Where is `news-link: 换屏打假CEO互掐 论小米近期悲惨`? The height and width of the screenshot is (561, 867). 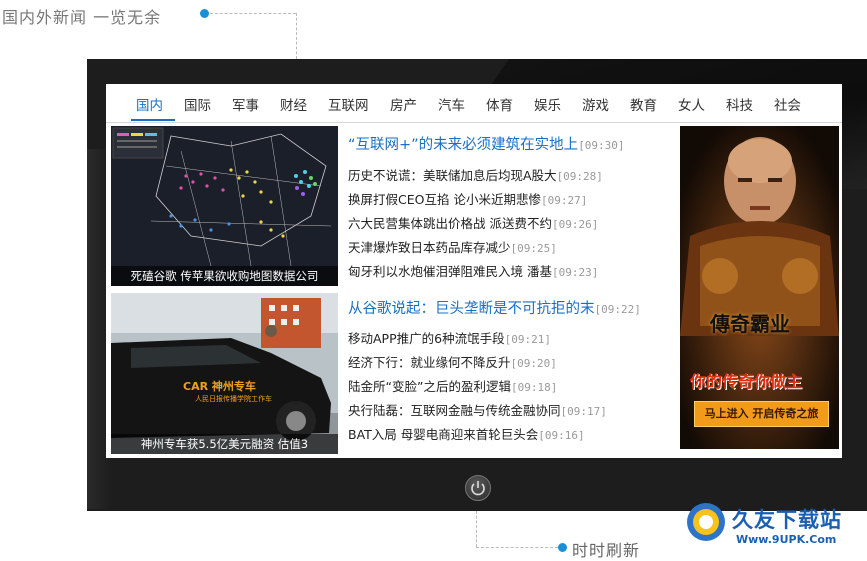 news-link: 换屏打假CEO互掐 论小米近期悲惨 is located at coordinates (444, 199).